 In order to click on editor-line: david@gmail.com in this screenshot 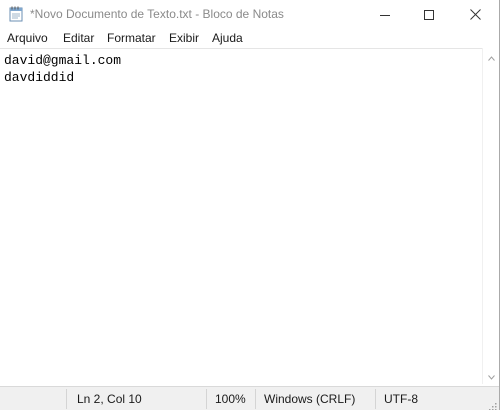, I will do `click(63, 60)`.